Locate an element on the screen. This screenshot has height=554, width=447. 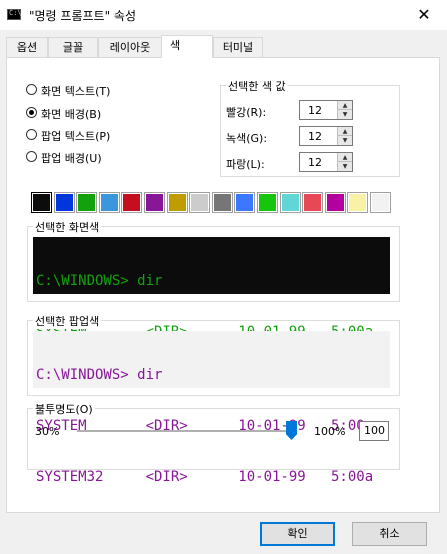
red-spin-buttons: ▲ ▼ is located at coordinates (344, 110).